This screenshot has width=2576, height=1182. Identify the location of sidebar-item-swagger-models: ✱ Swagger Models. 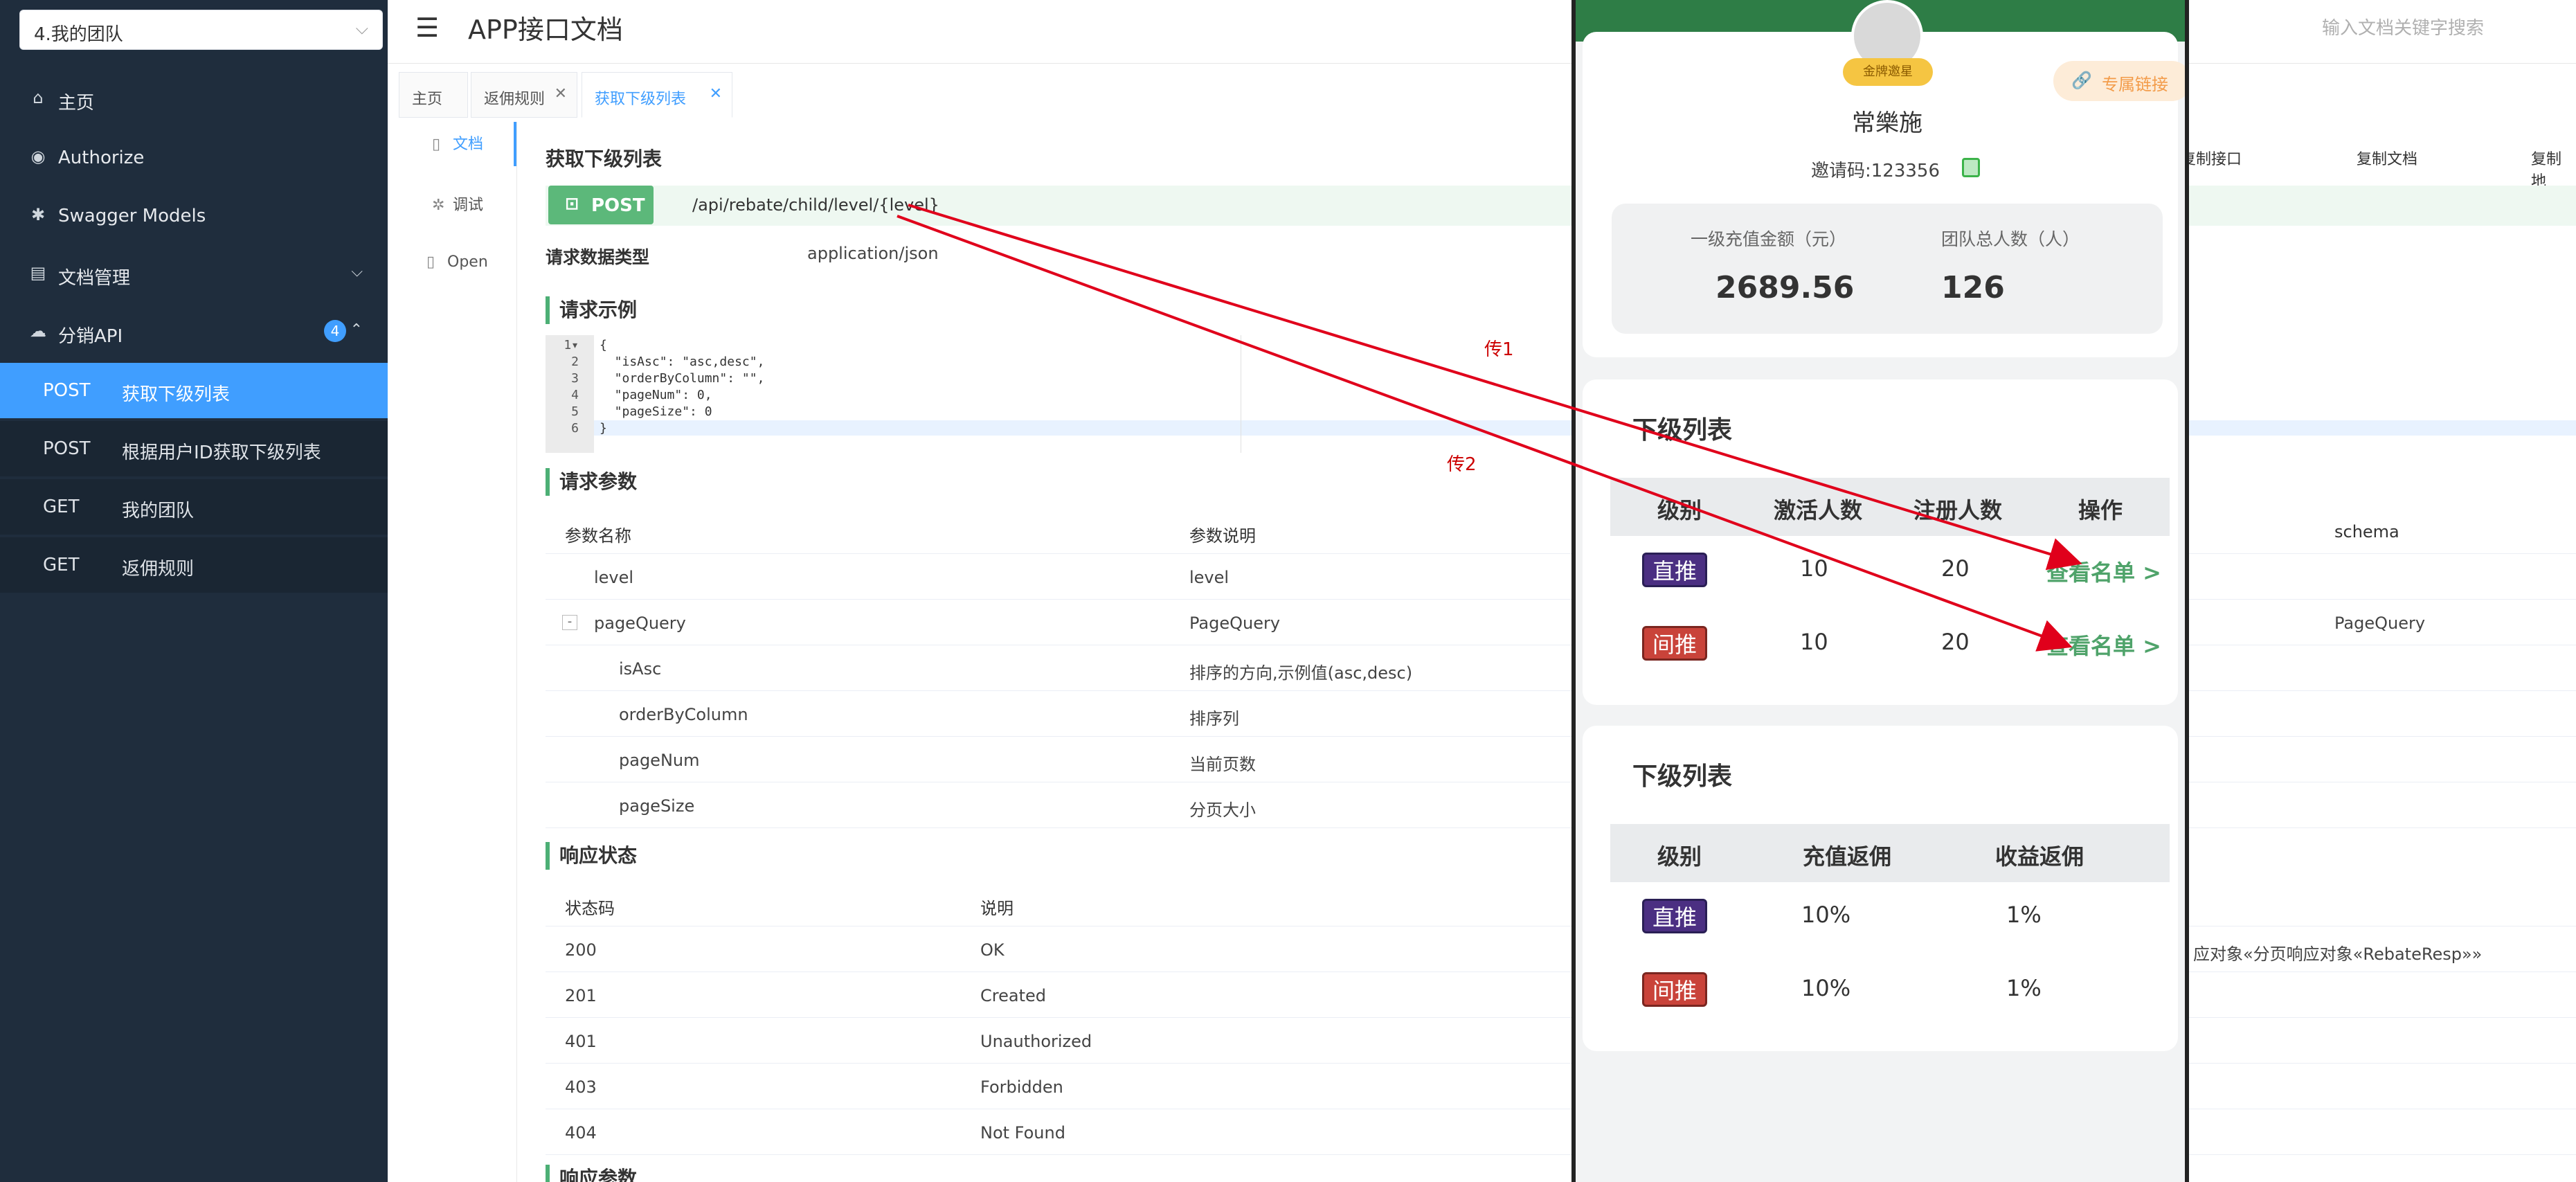
(194, 216).